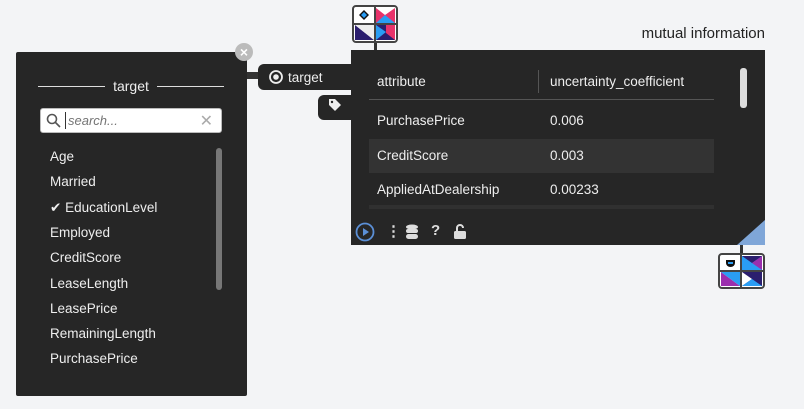  I want to click on list-item: LeasePrice, so click(84, 308).